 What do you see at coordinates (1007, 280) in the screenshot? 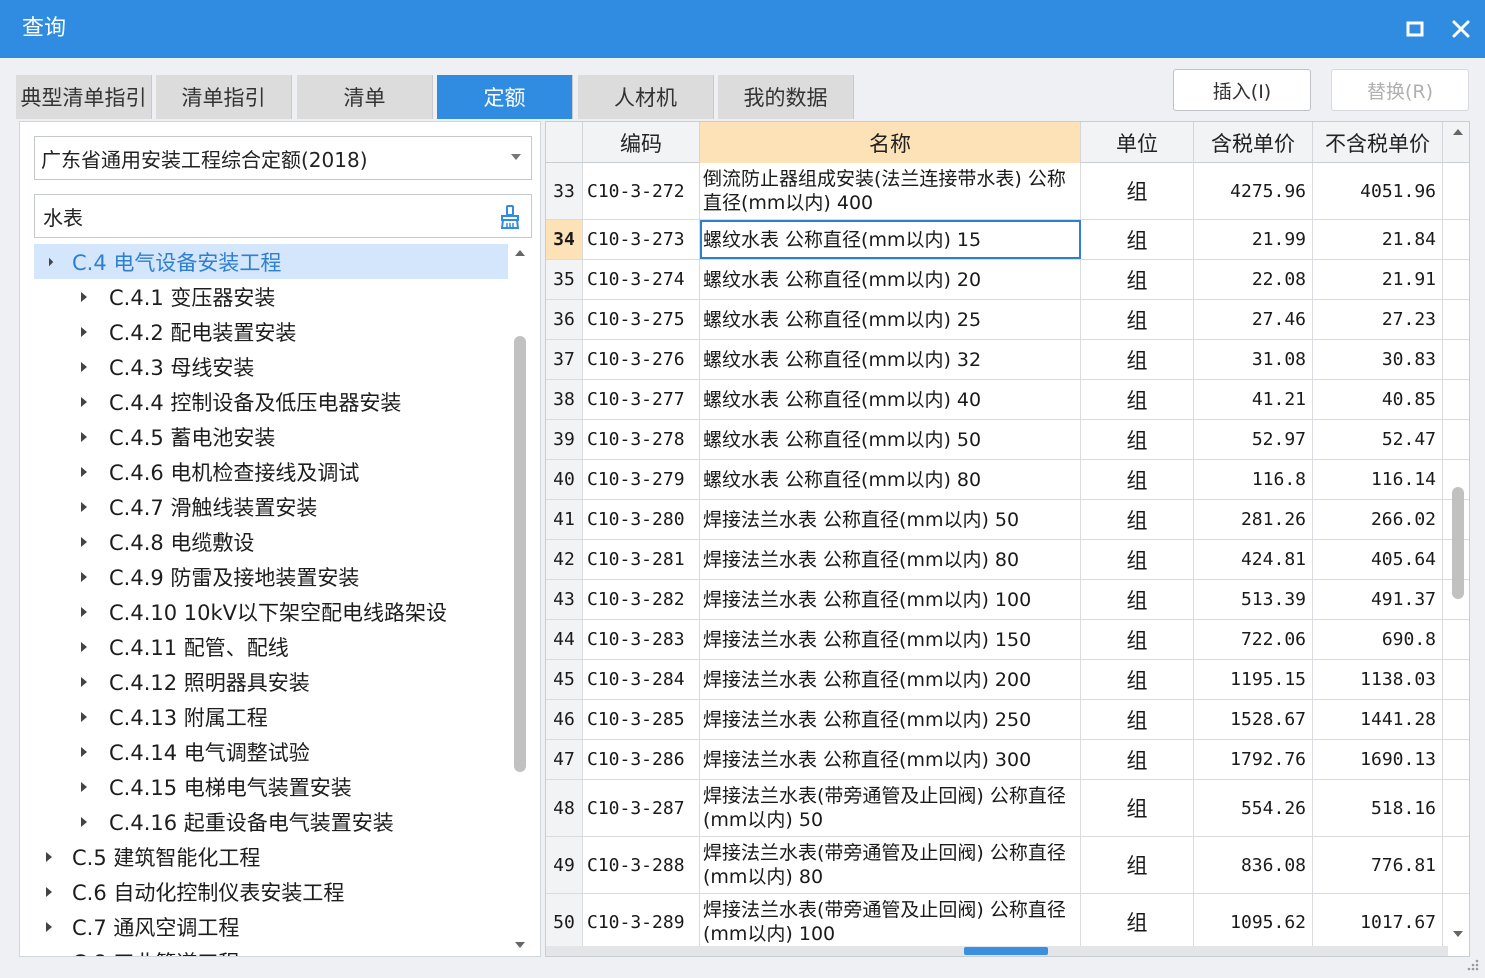
I see `table-row: 35 C10-3-274 螺纹水表 公称直径(mm以内) 20 组 22.08 21.91` at bounding box center [1007, 280].